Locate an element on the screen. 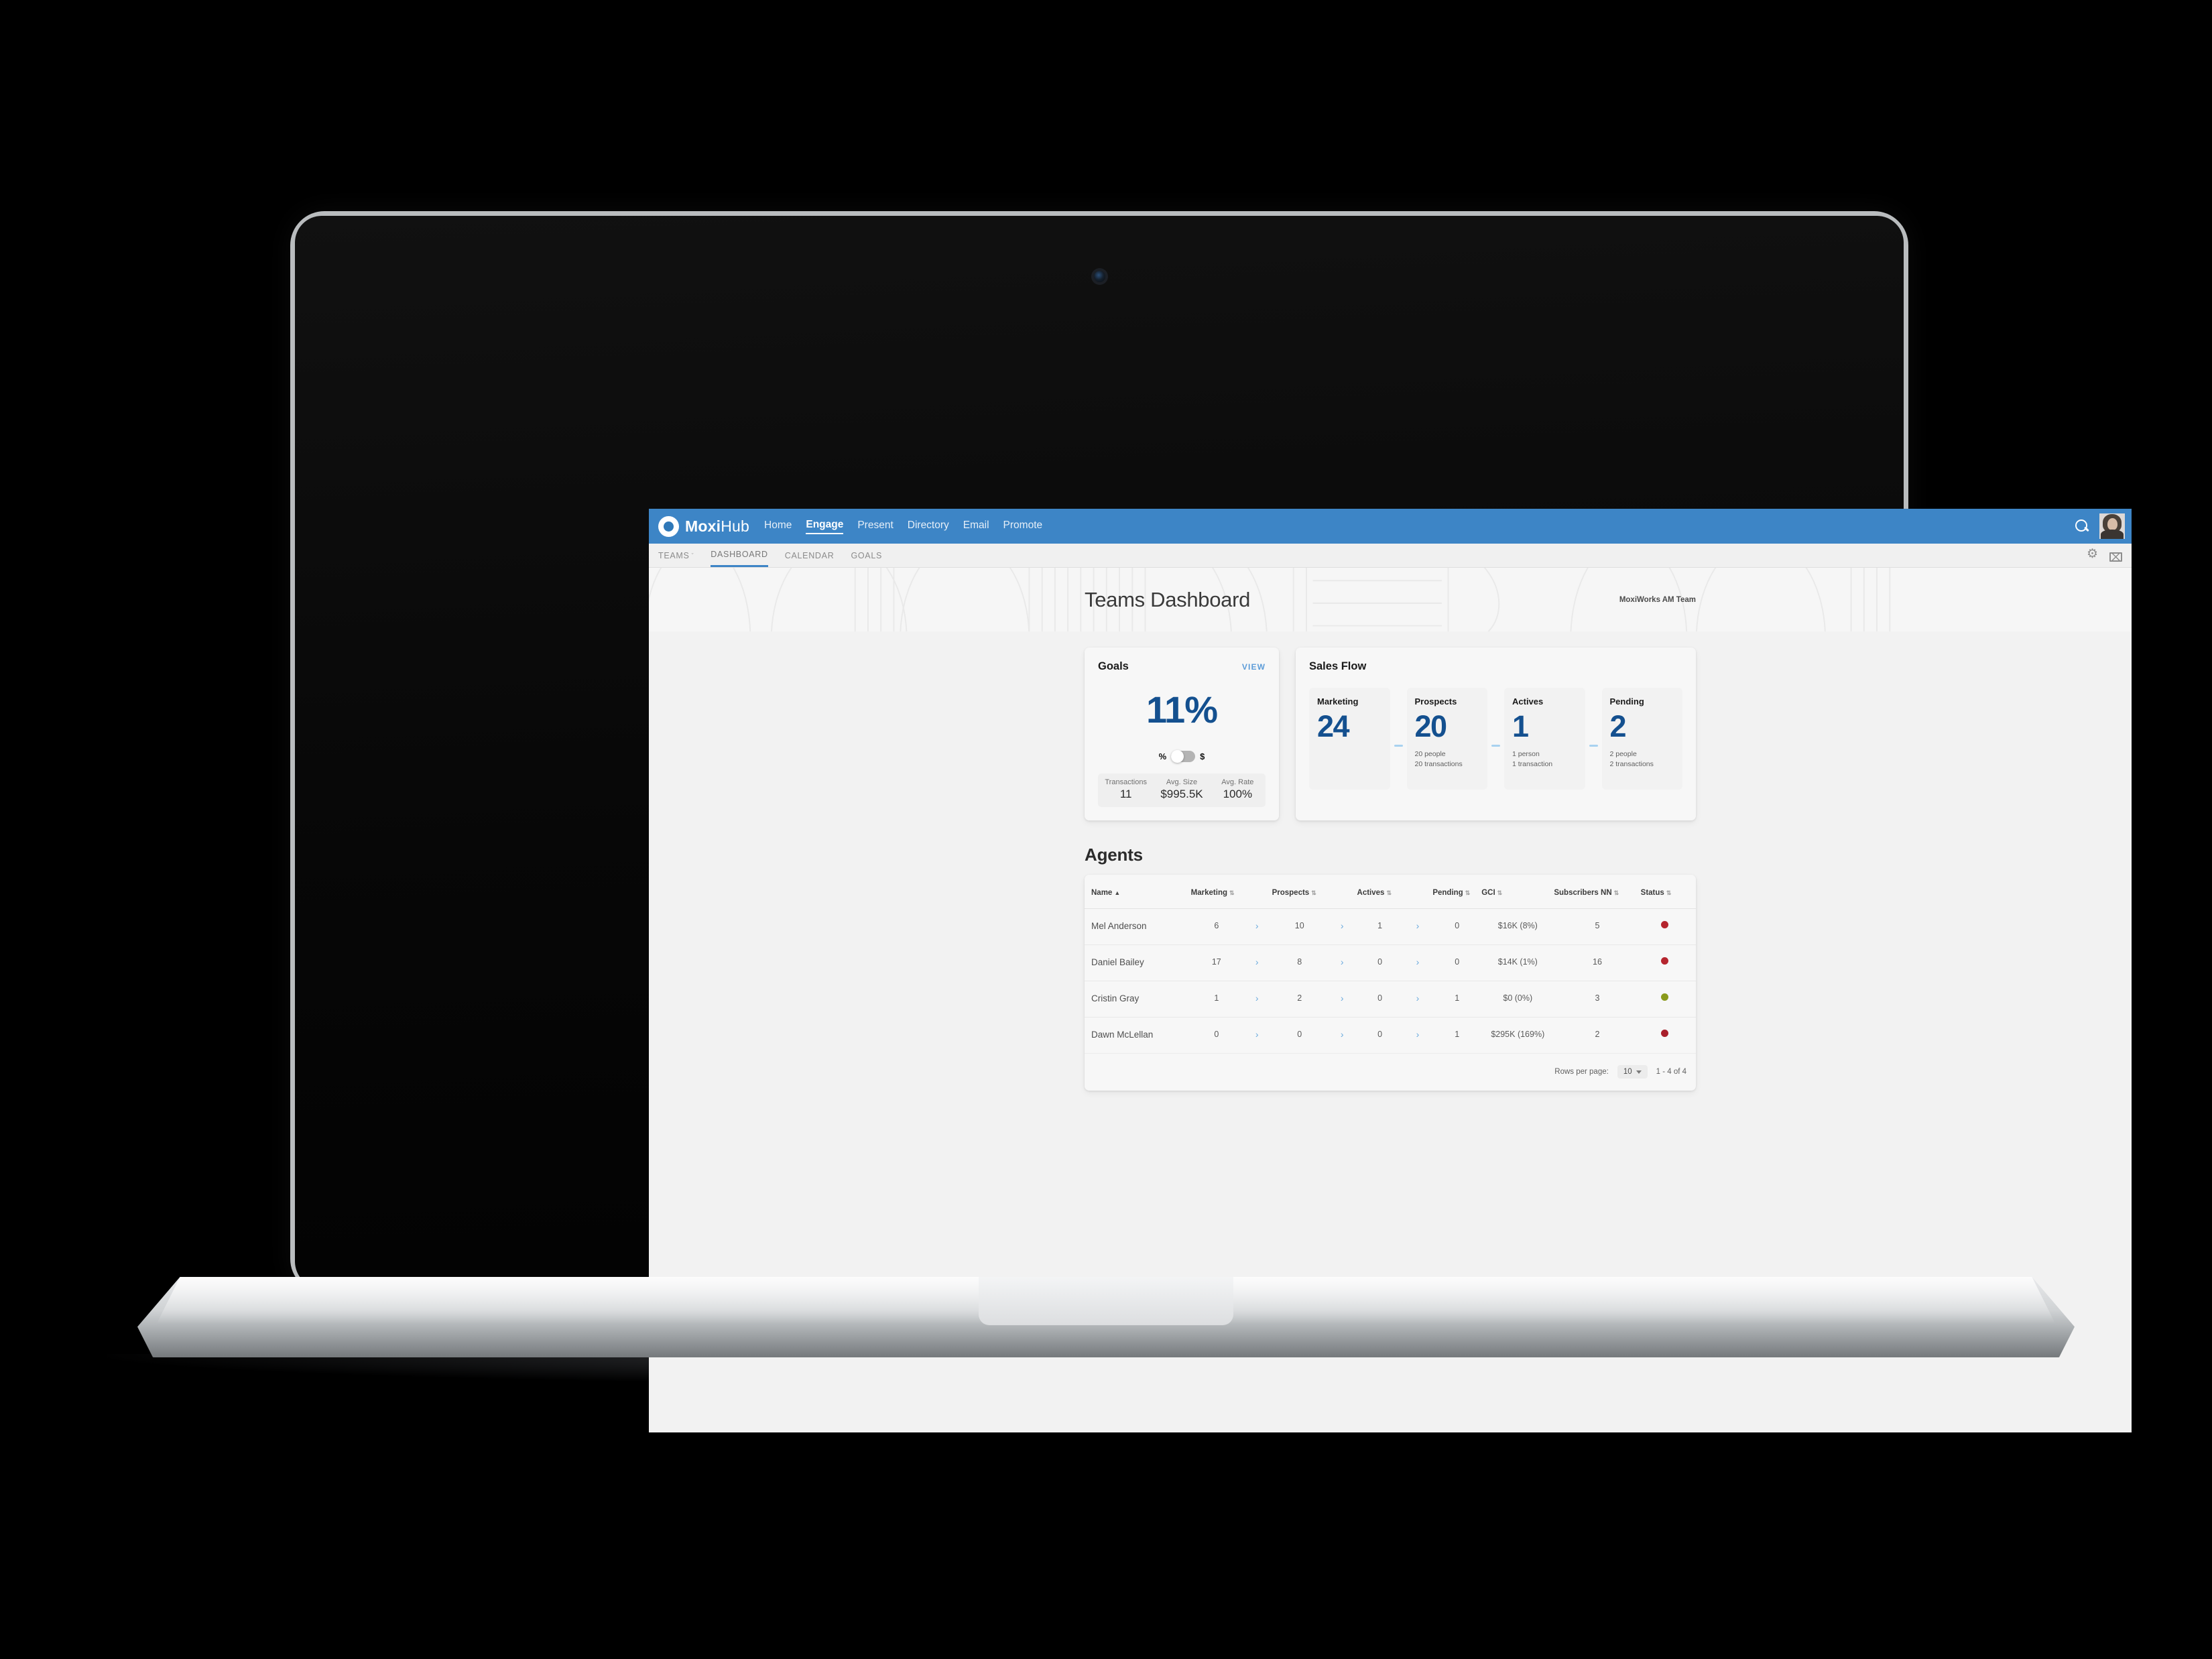 The image size is (2212, 1659). sidebar-item-teams: TEAMS ˇ is located at coordinates (676, 555).